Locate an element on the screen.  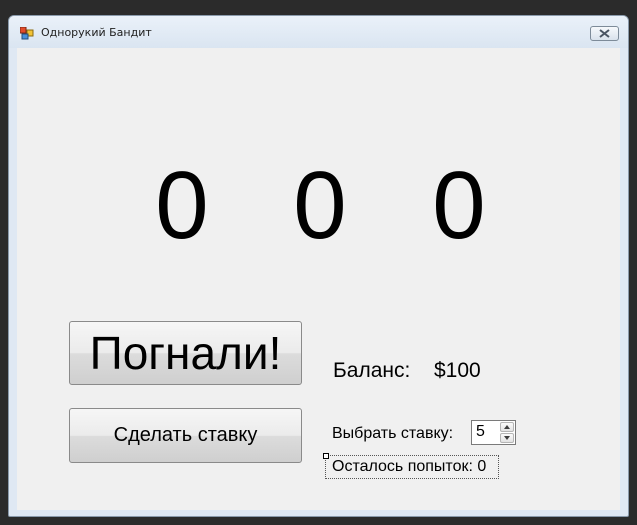
attempts-remaining-label: Осталось попыток: 0 is located at coordinates (411, 466).